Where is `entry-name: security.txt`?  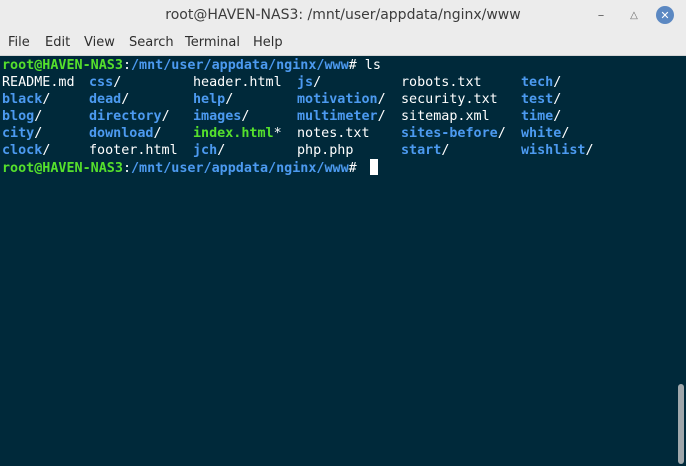
entry-name: security.txt is located at coordinates (449, 99).